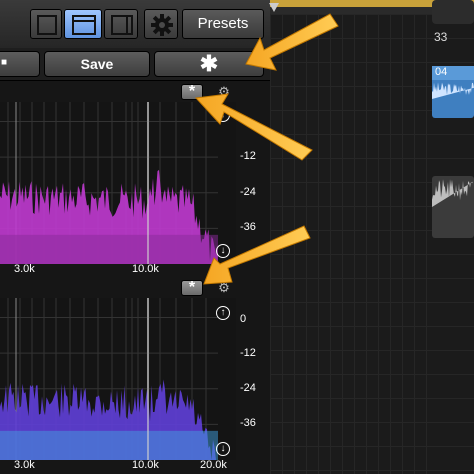  I want to click on single-view-icon, so click(47, 25).